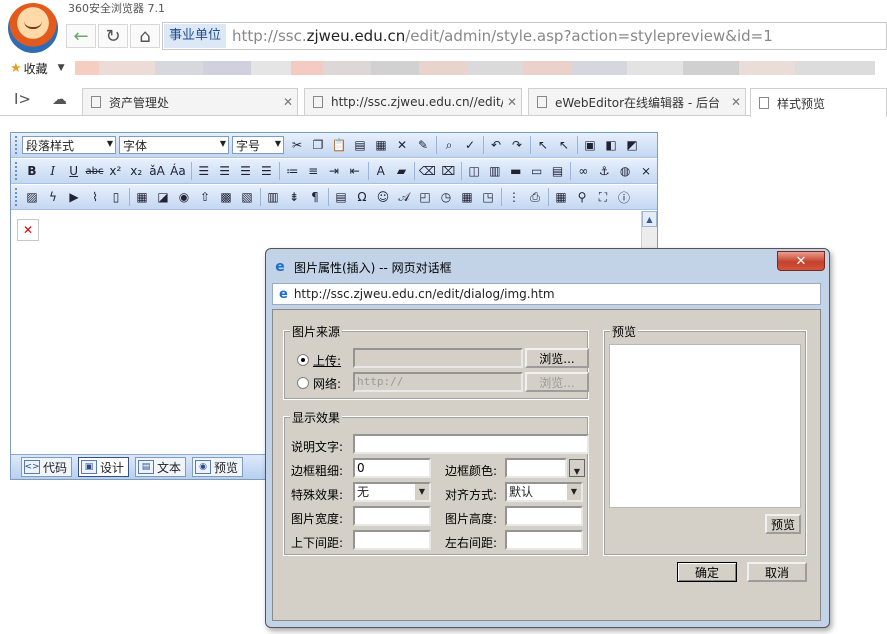 This screenshot has height=634, width=887. I want to click on insert-box-icon: ▦, so click(142, 197).